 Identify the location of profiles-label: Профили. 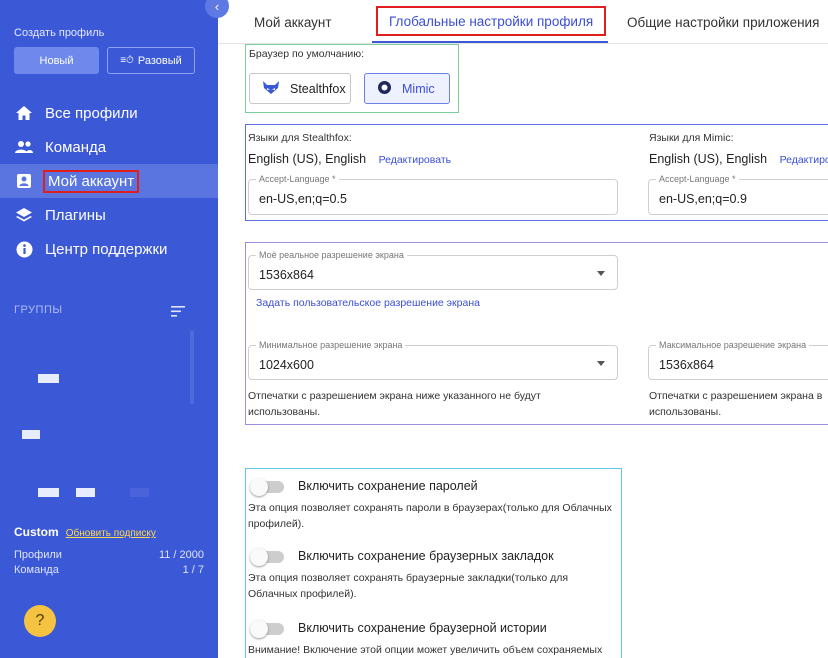
(38, 555).